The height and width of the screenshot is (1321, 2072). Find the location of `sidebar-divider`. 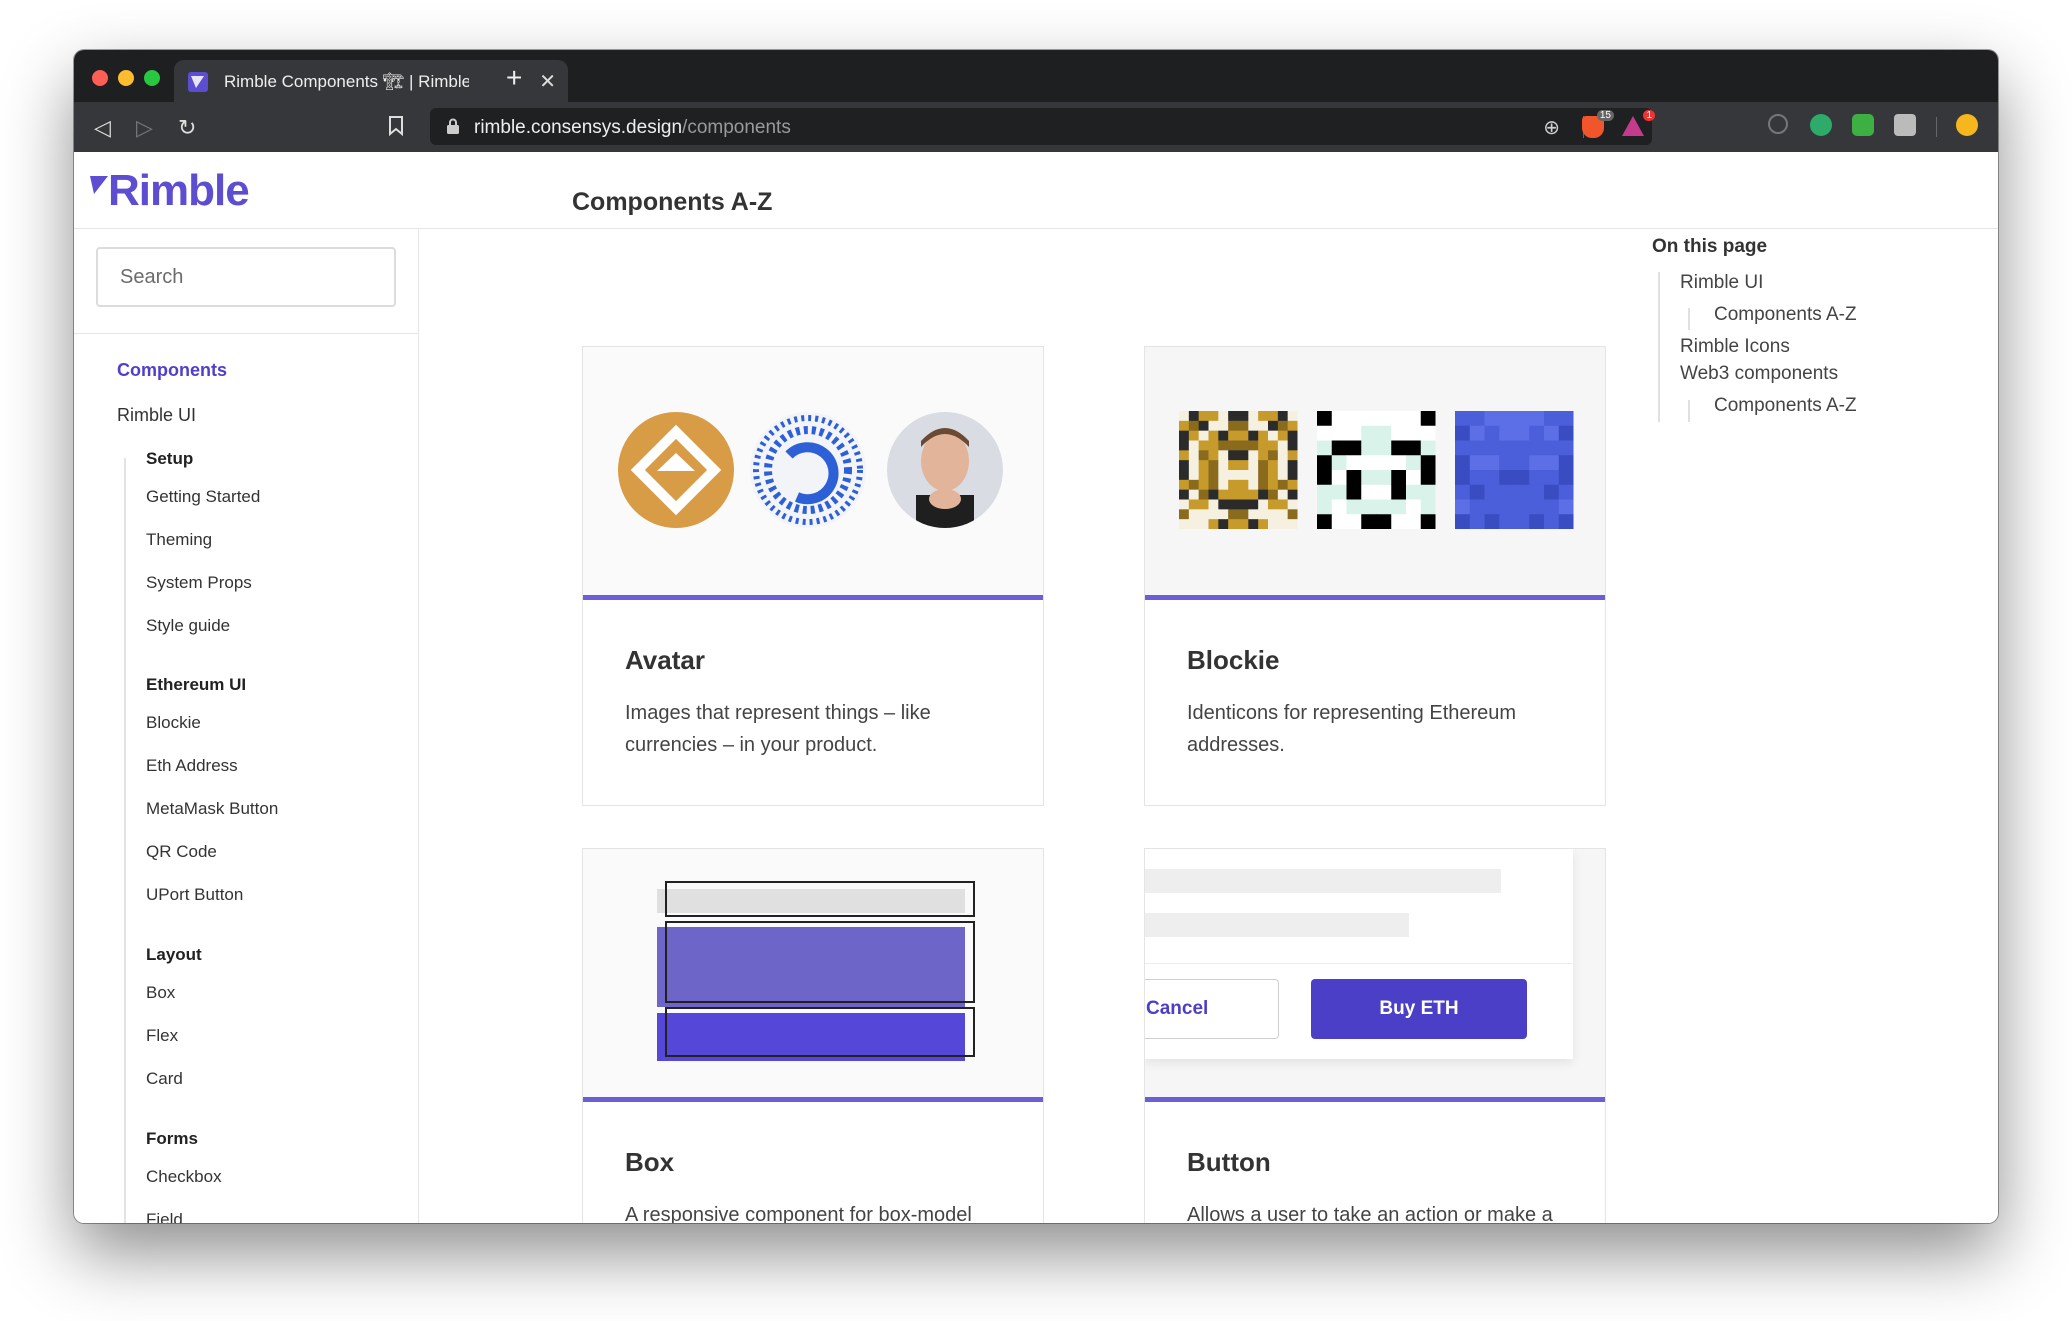

sidebar-divider is located at coordinates (246, 333).